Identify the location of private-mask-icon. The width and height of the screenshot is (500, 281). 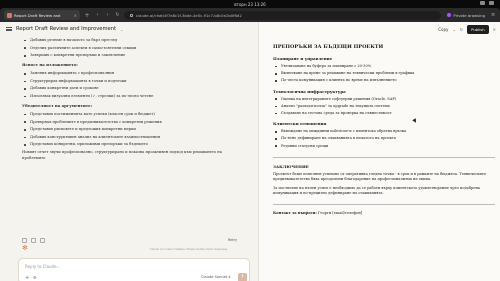
(449, 15).